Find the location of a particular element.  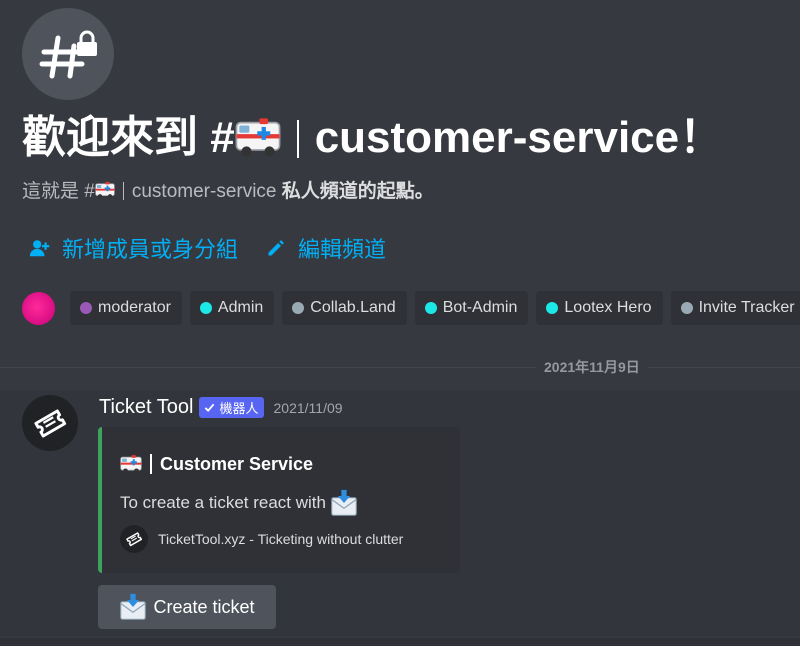

welcome-channel-name: customer-service is located at coordinates (497, 137).